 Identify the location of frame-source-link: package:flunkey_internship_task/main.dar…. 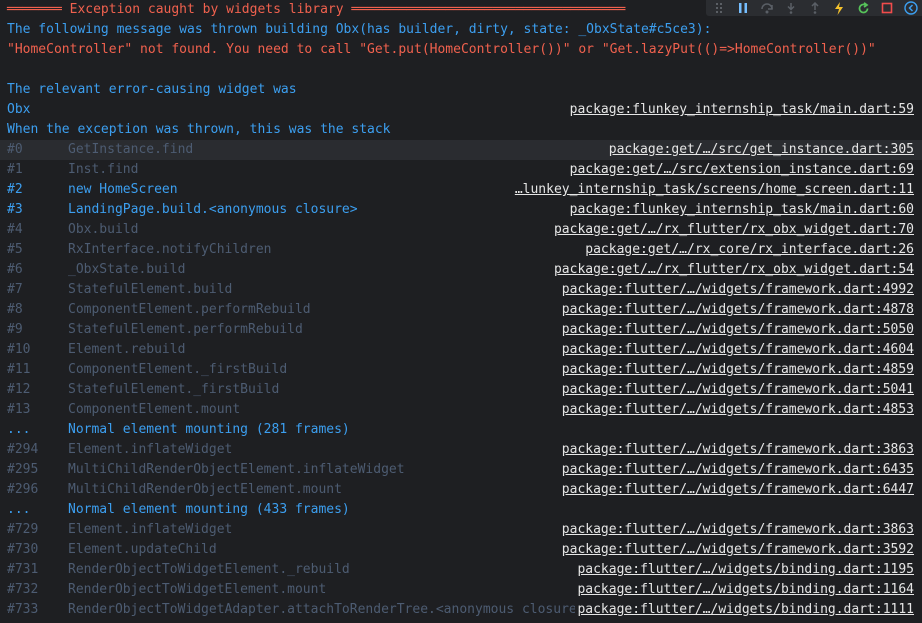
(740, 210).